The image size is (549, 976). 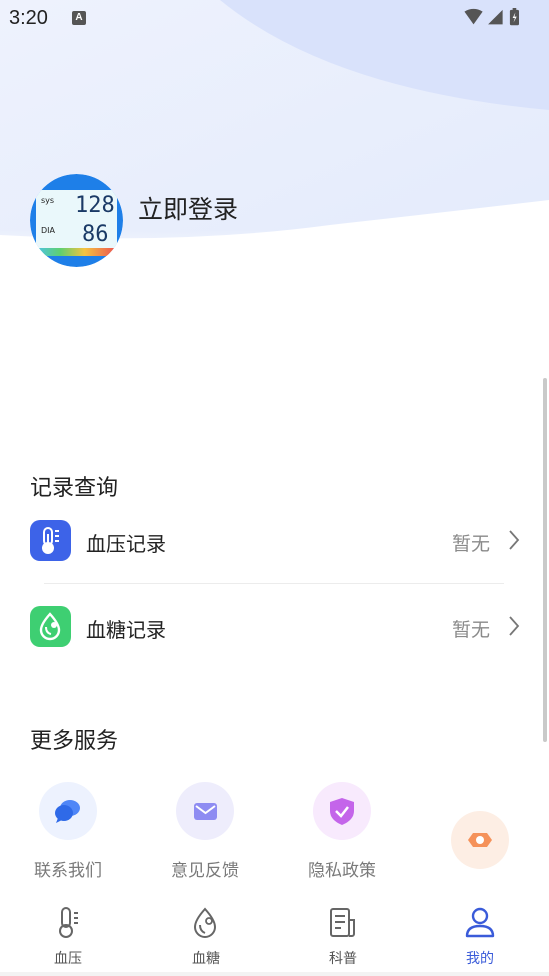 What do you see at coordinates (480, 922) in the screenshot?
I see `person-tab-icon` at bounding box center [480, 922].